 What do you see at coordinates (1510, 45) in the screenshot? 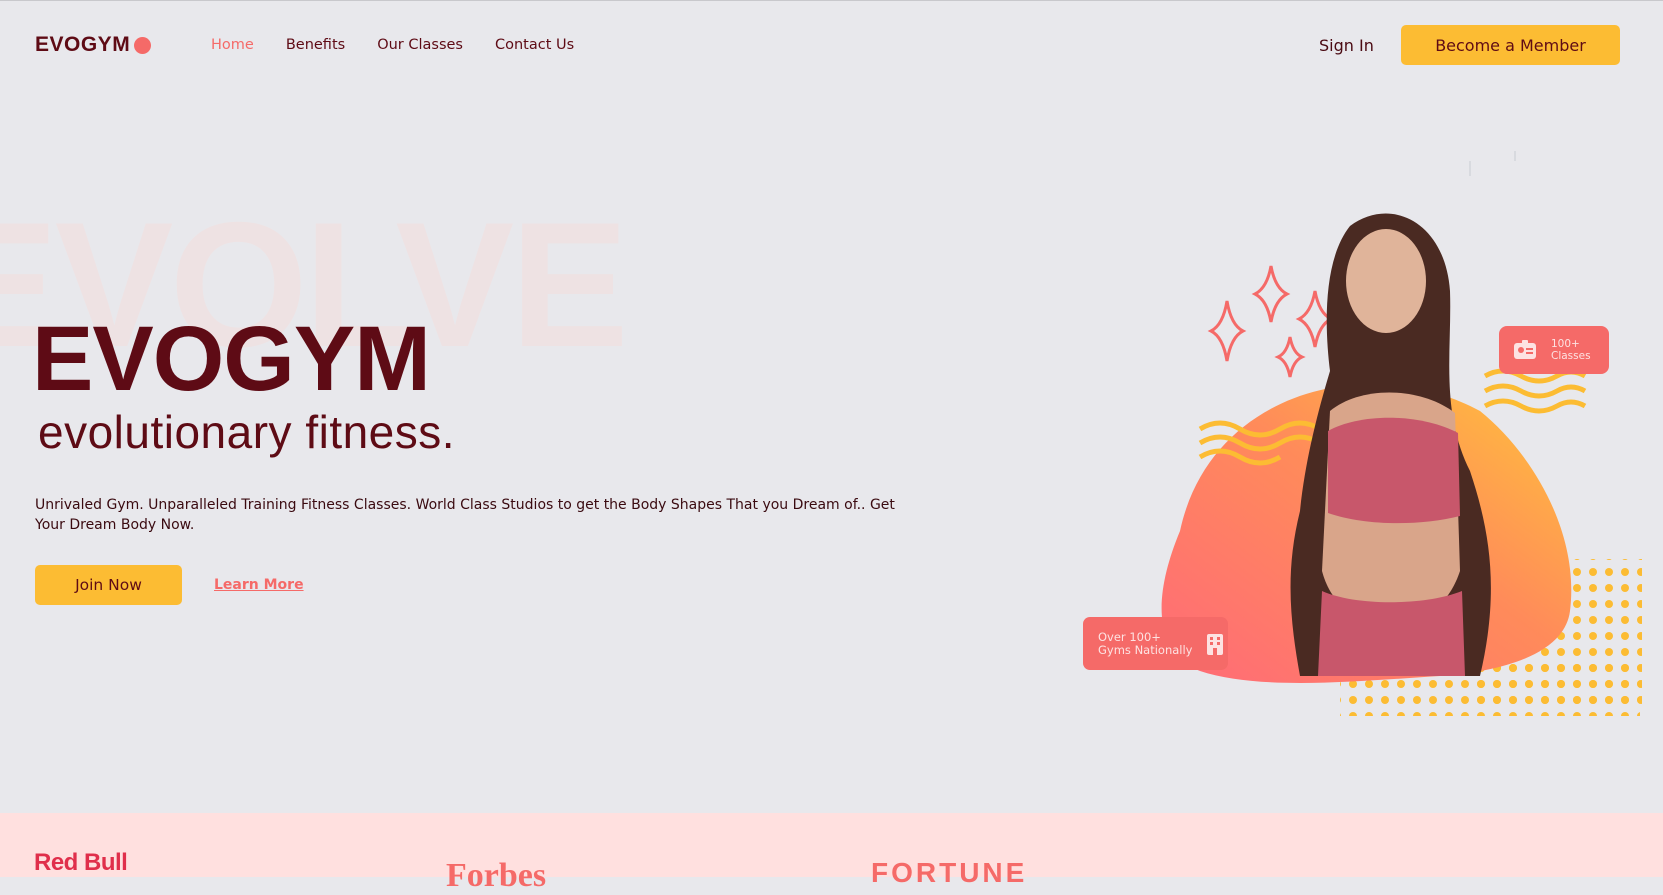
I see `become-member-button: Become a Member` at bounding box center [1510, 45].